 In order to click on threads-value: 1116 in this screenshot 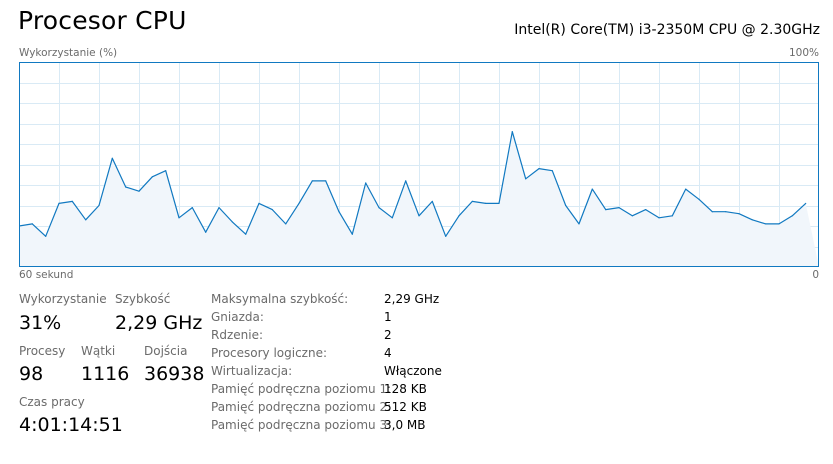, I will do `click(105, 374)`.